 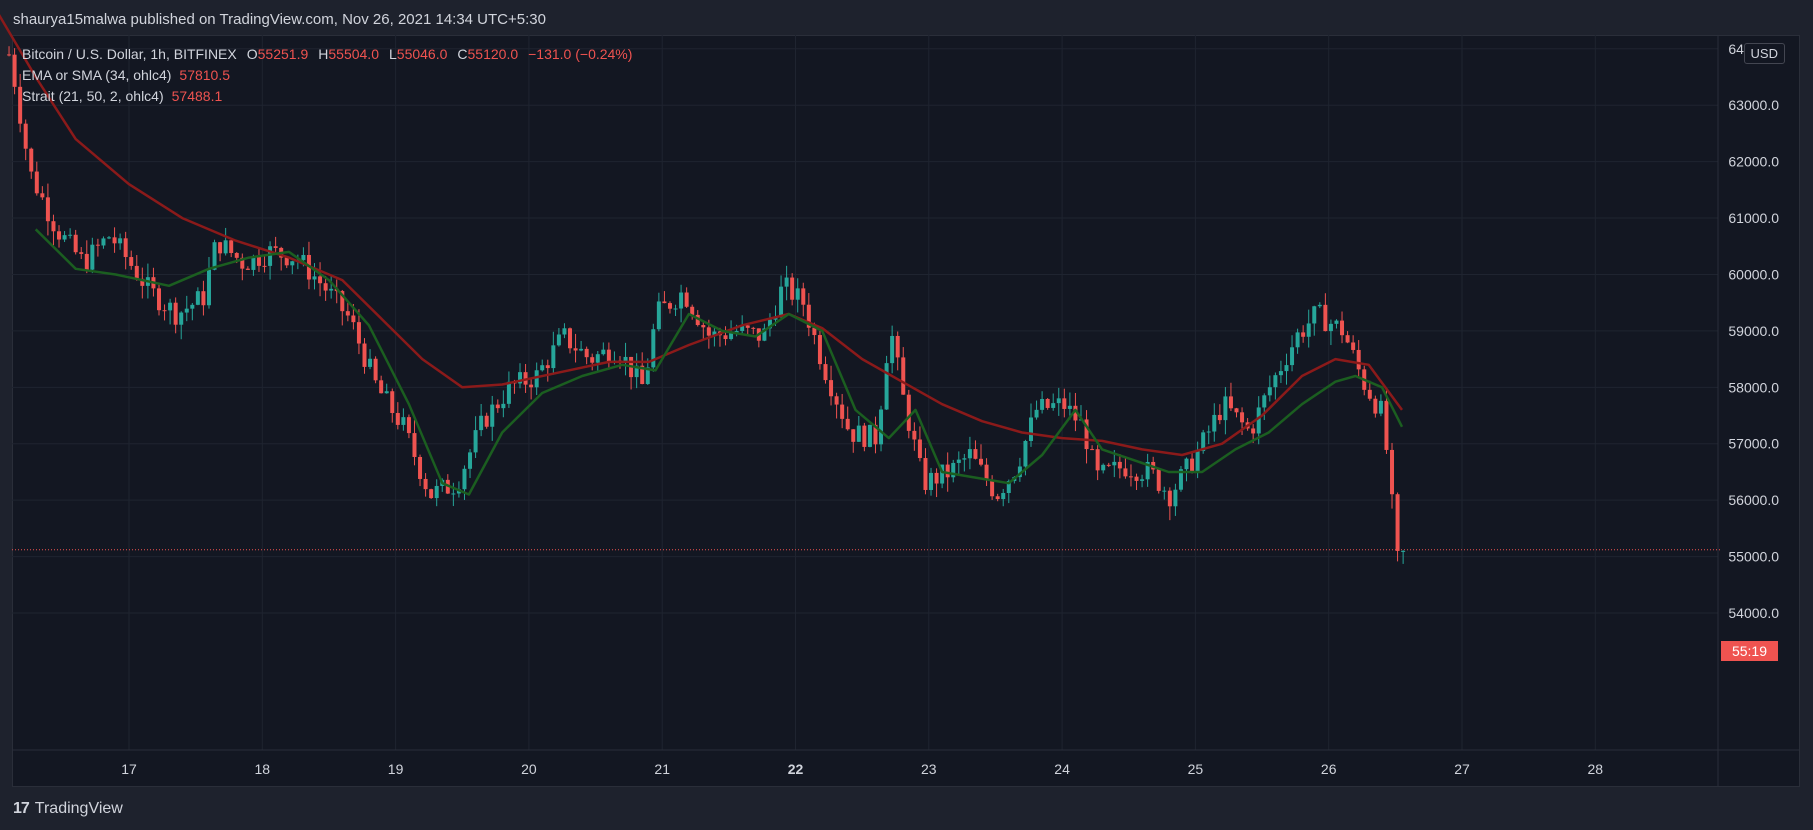 I want to click on symbol-name: Bitcoin / U.S. Dollar, 1h, BITFINEX, so click(x=129, y=54).